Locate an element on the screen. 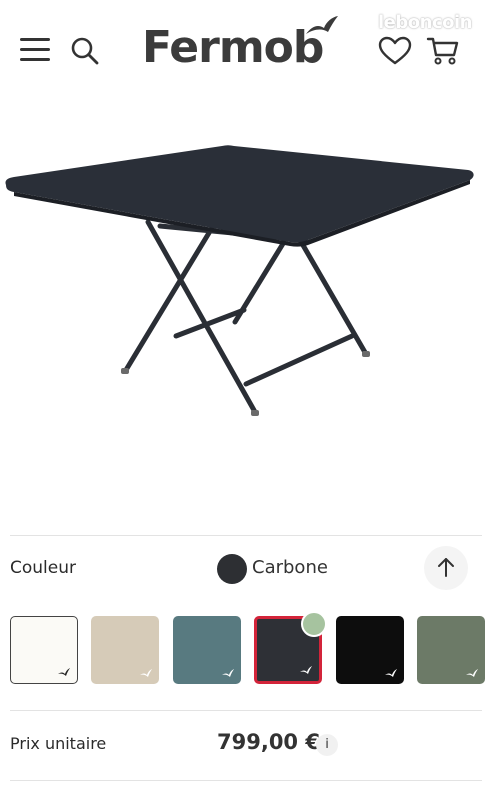  selected-badge is located at coordinates (314, 624).